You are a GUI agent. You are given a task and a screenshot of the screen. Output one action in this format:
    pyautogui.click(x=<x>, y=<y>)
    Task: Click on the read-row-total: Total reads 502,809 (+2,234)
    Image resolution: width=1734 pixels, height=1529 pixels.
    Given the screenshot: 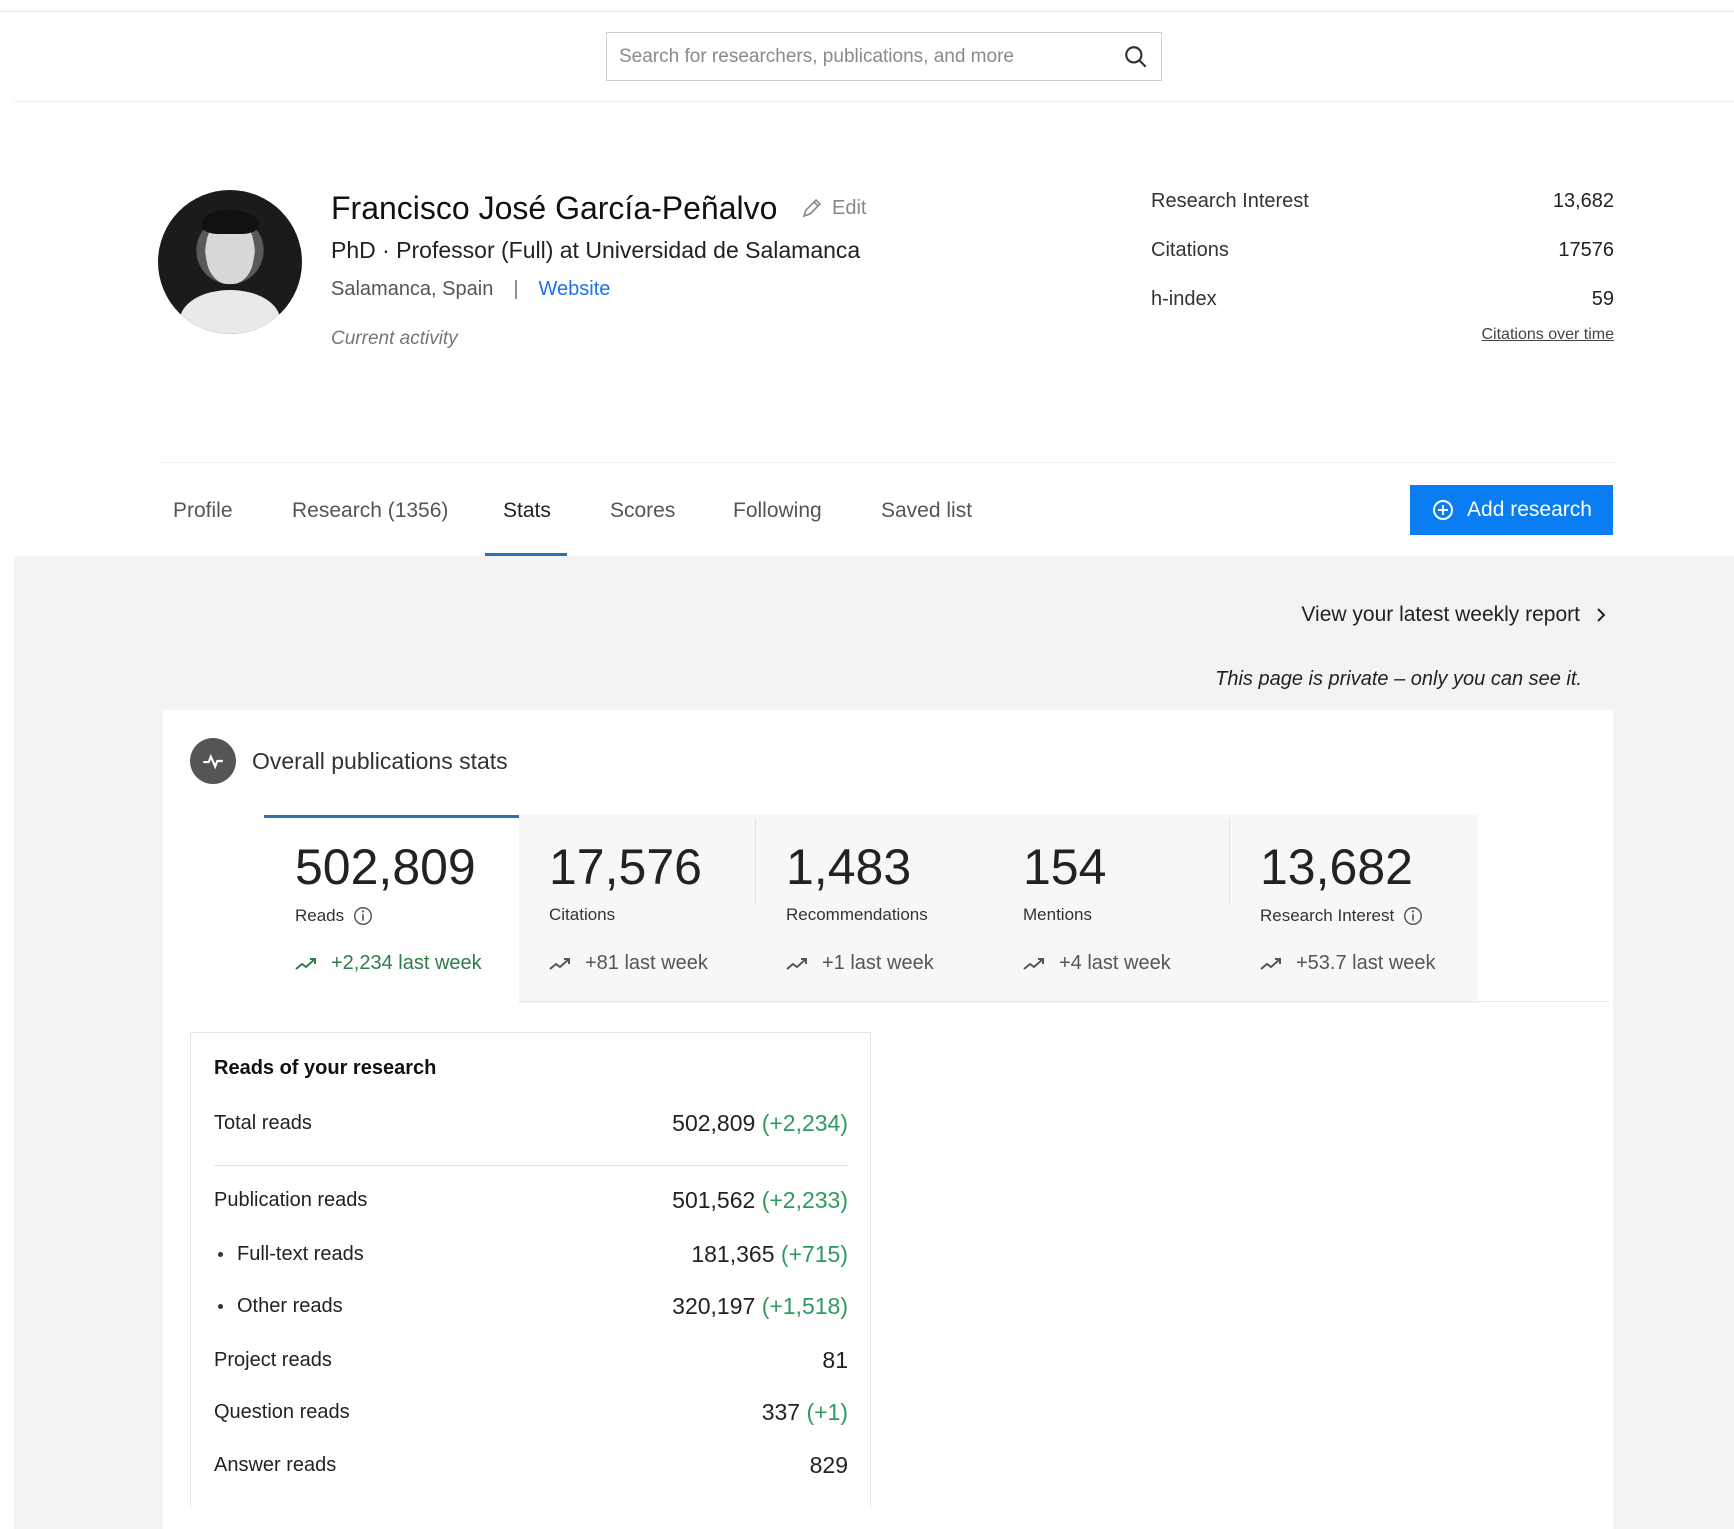 What is the action you would take?
    pyautogui.click(x=531, y=1123)
    